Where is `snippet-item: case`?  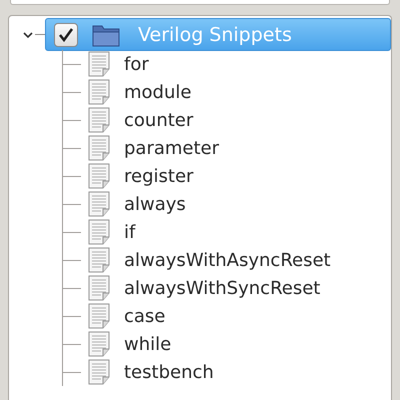 snippet-item: case is located at coordinates (145, 316).